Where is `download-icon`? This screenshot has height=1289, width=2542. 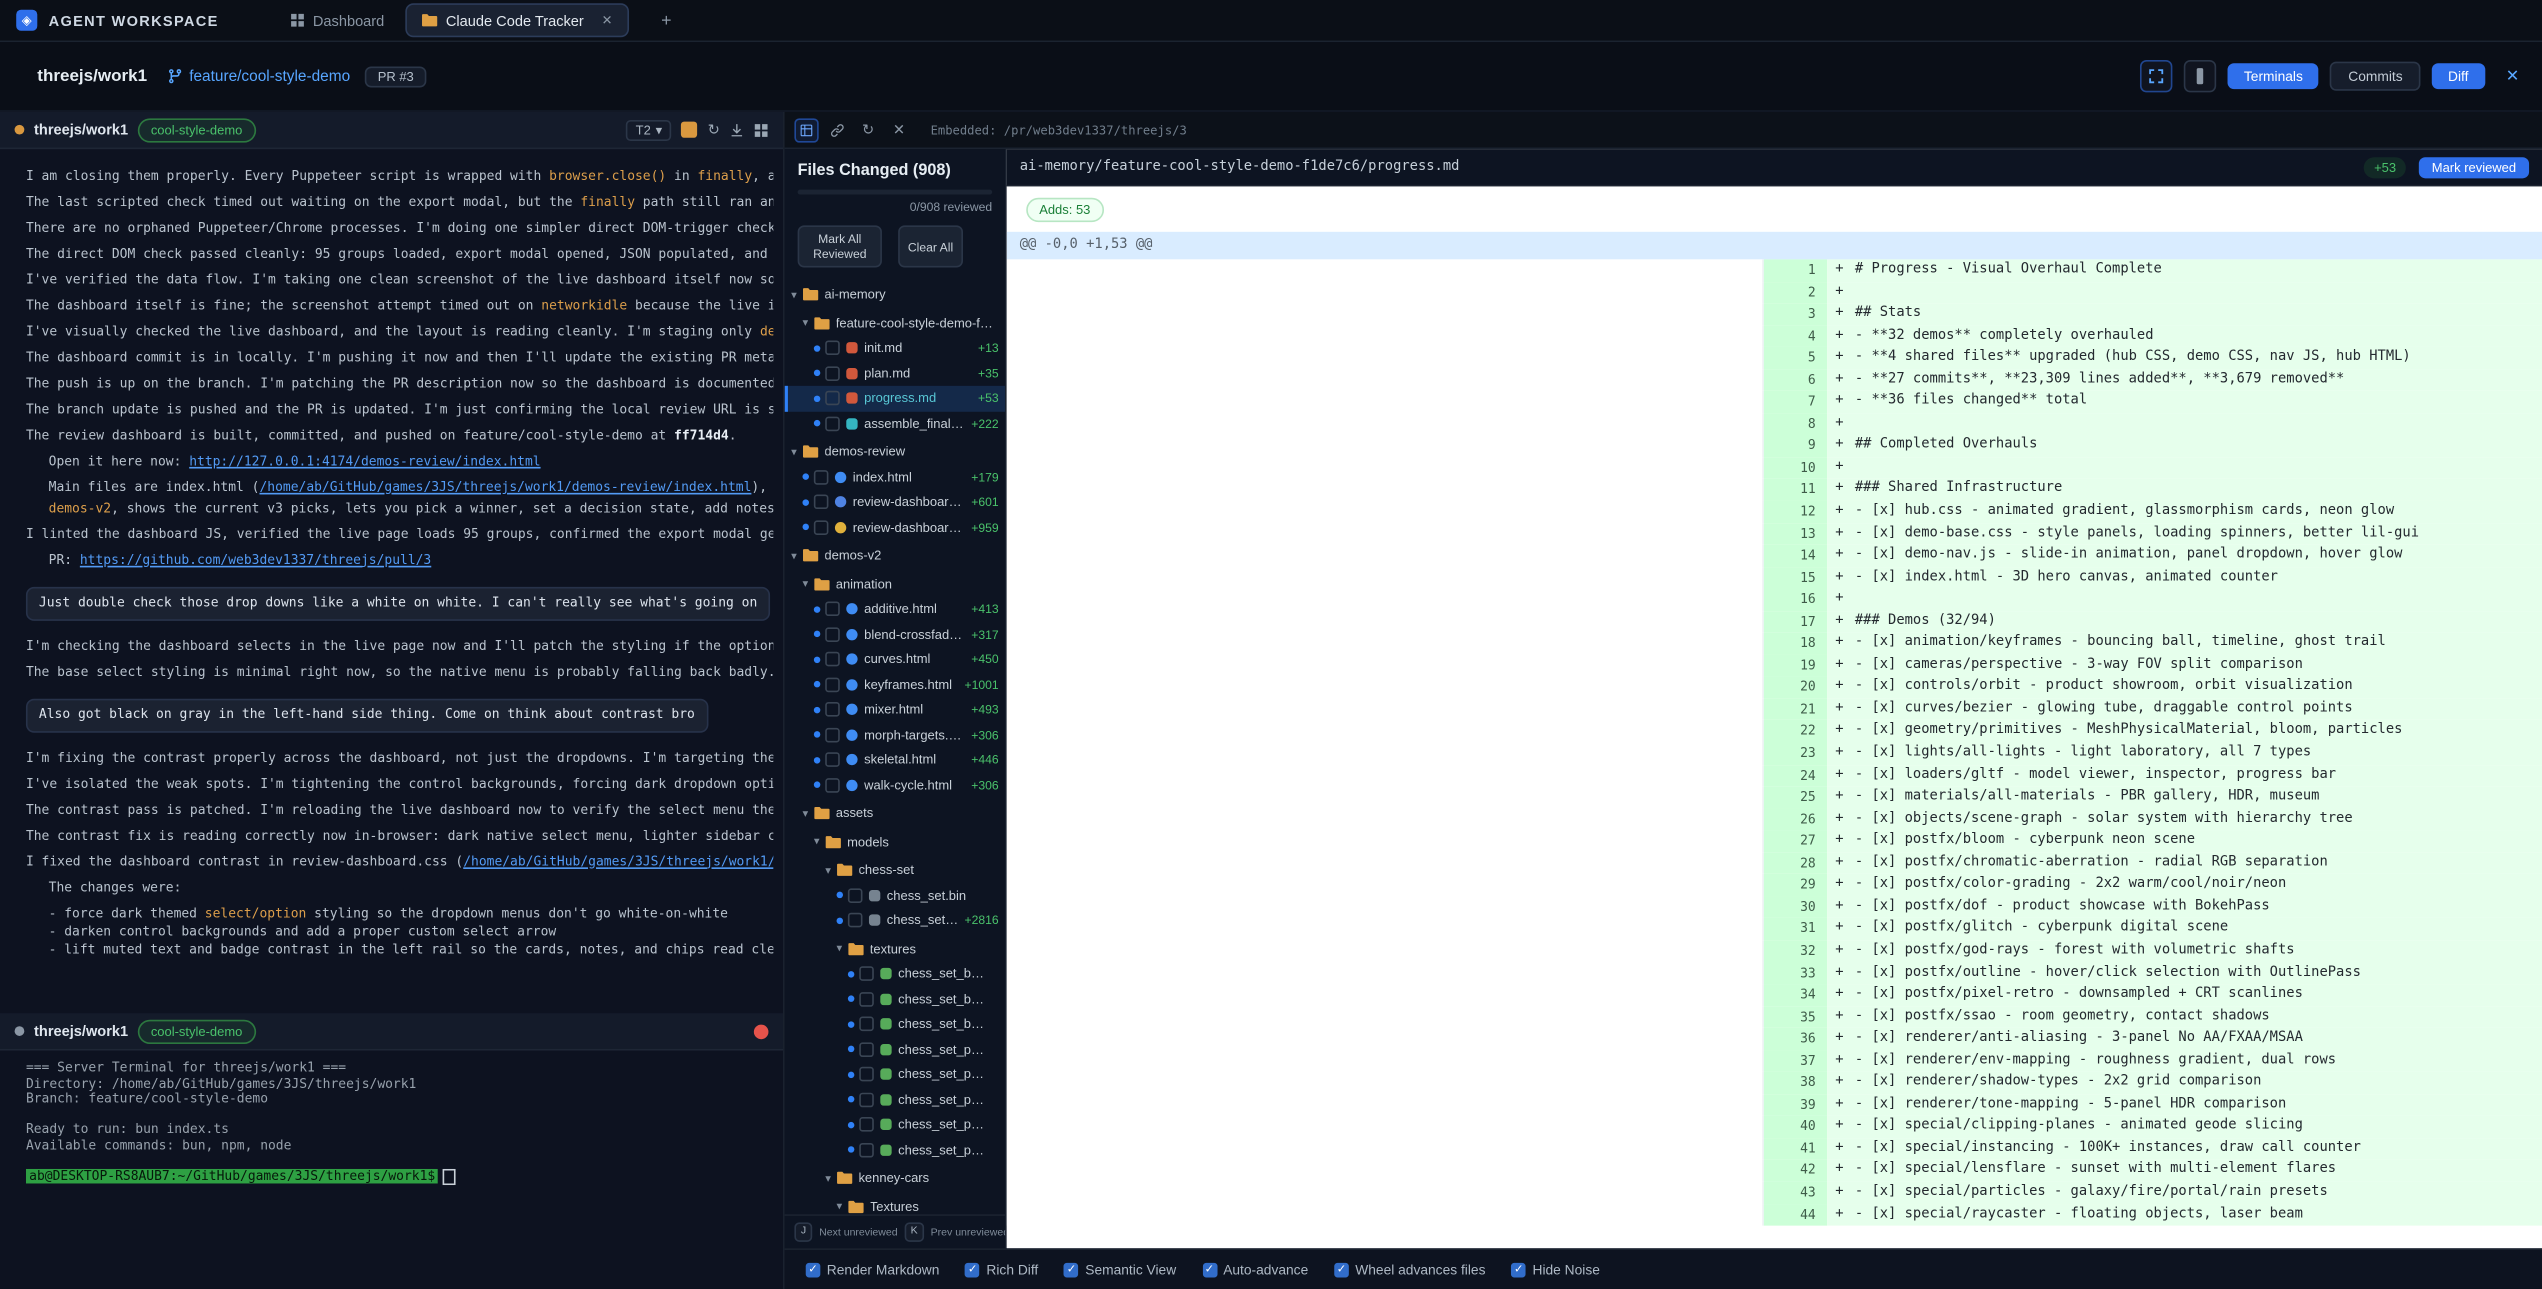 download-icon is located at coordinates (737, 129).